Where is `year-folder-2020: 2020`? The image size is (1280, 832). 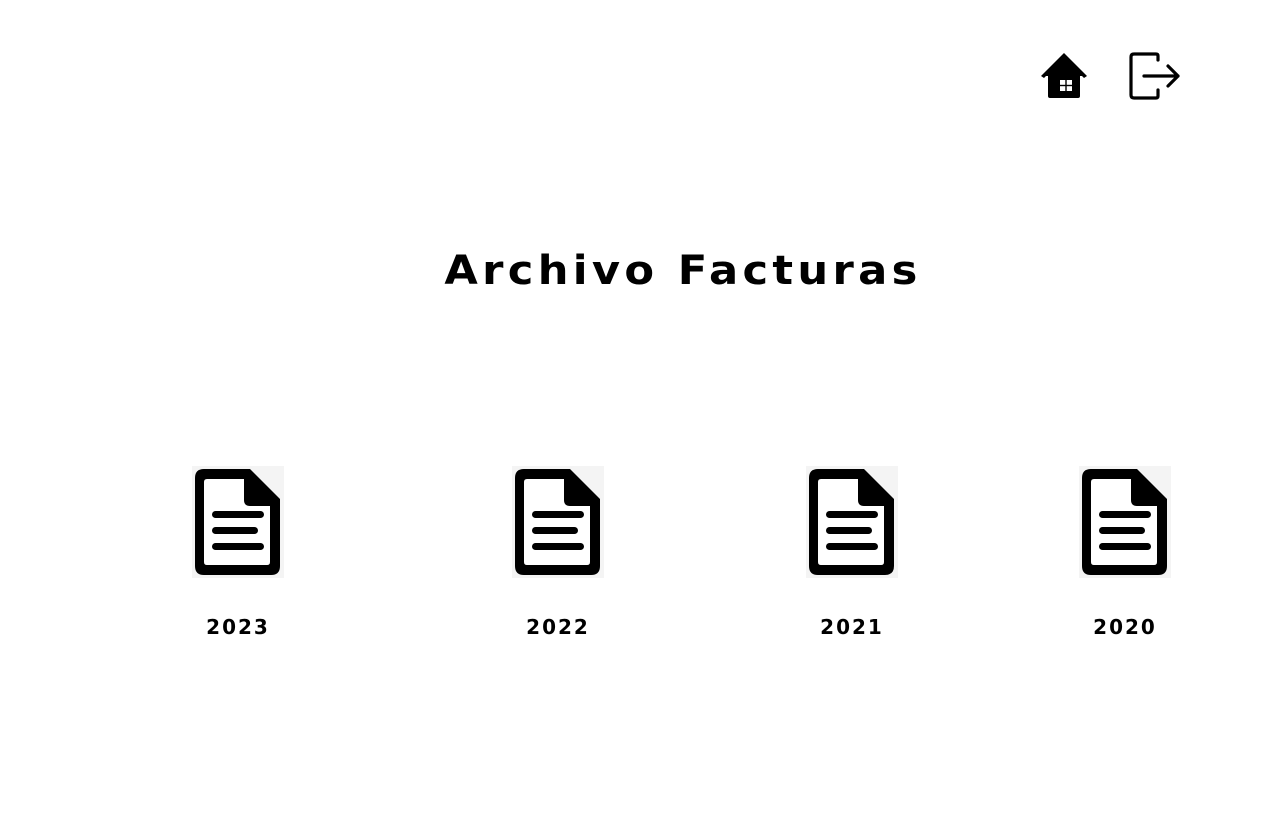
year-folder-2020: 2020 is located at coordinates (1125, 556).